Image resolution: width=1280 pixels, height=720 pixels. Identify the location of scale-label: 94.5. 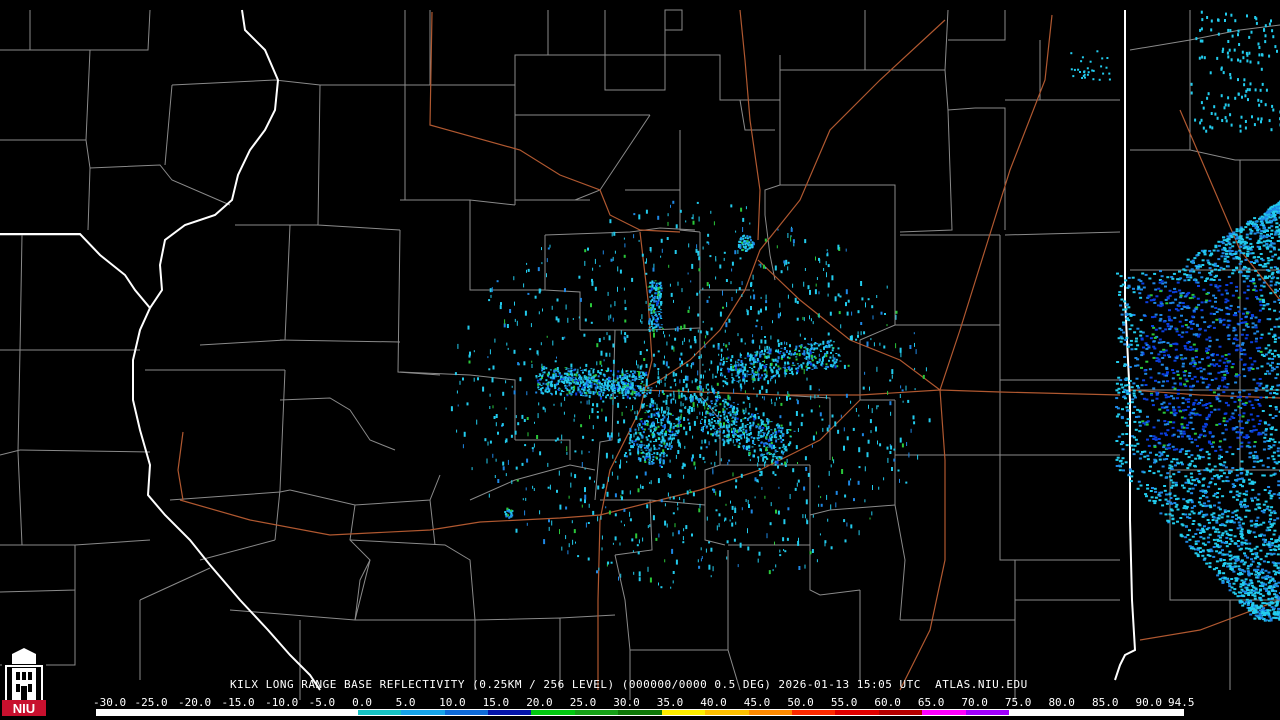
(1181, 702).